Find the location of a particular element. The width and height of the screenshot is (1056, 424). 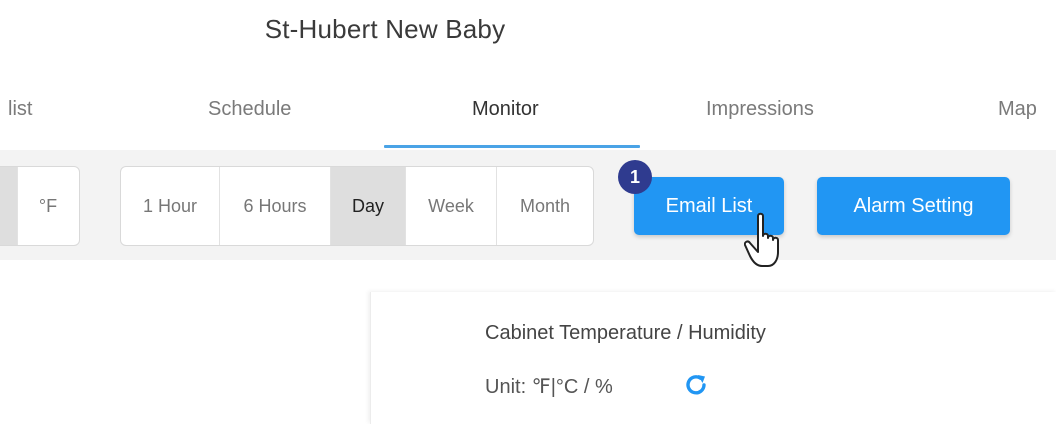

unit-option-celsius is located at coordinates (9, 206).